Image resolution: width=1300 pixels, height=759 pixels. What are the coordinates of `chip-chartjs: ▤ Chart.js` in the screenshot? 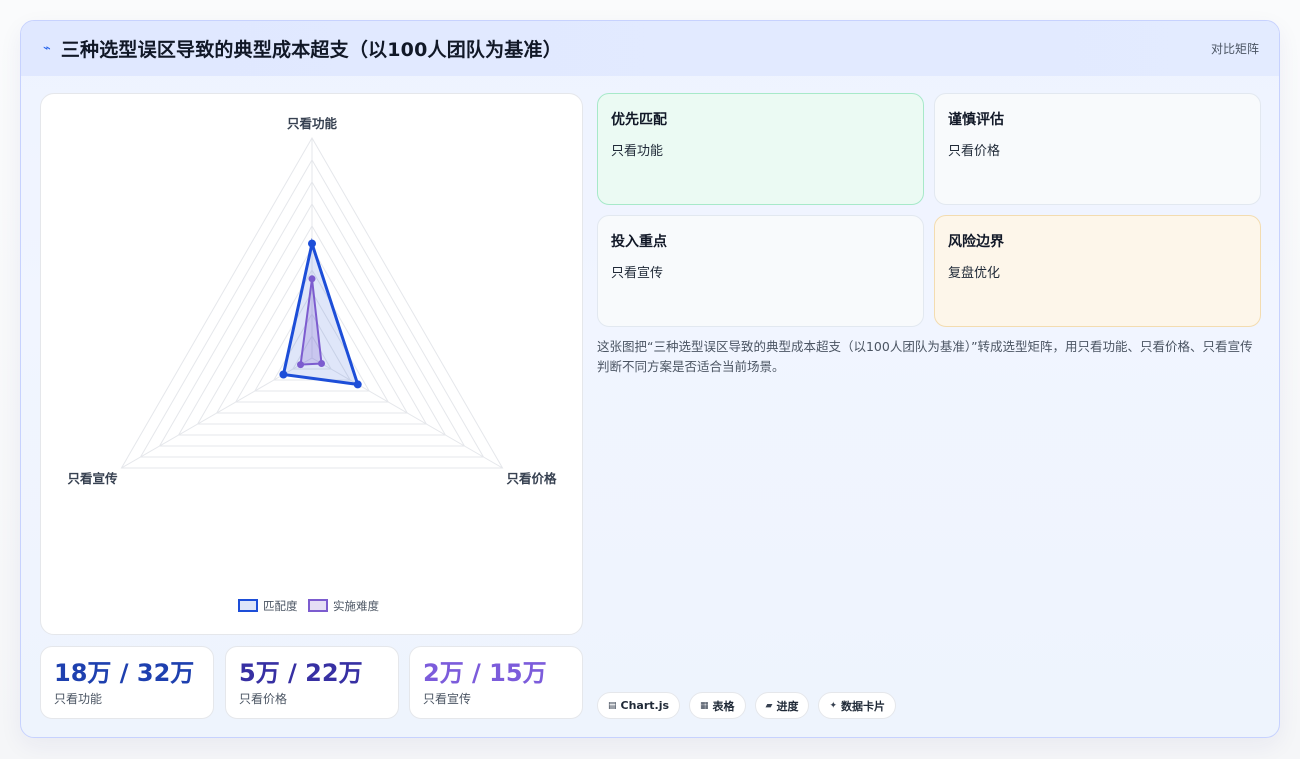 It's located at (639, 705).